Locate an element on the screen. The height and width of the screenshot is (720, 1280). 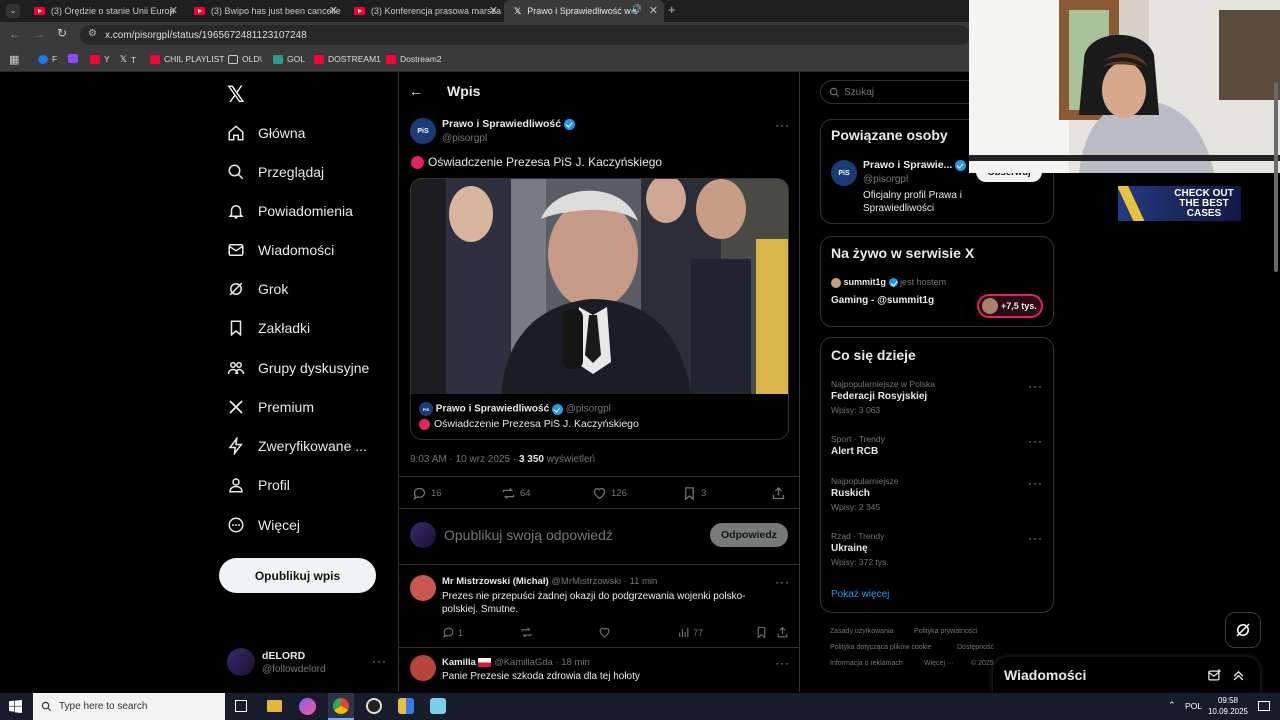
post-video-image is located at coordinates (600, 286).